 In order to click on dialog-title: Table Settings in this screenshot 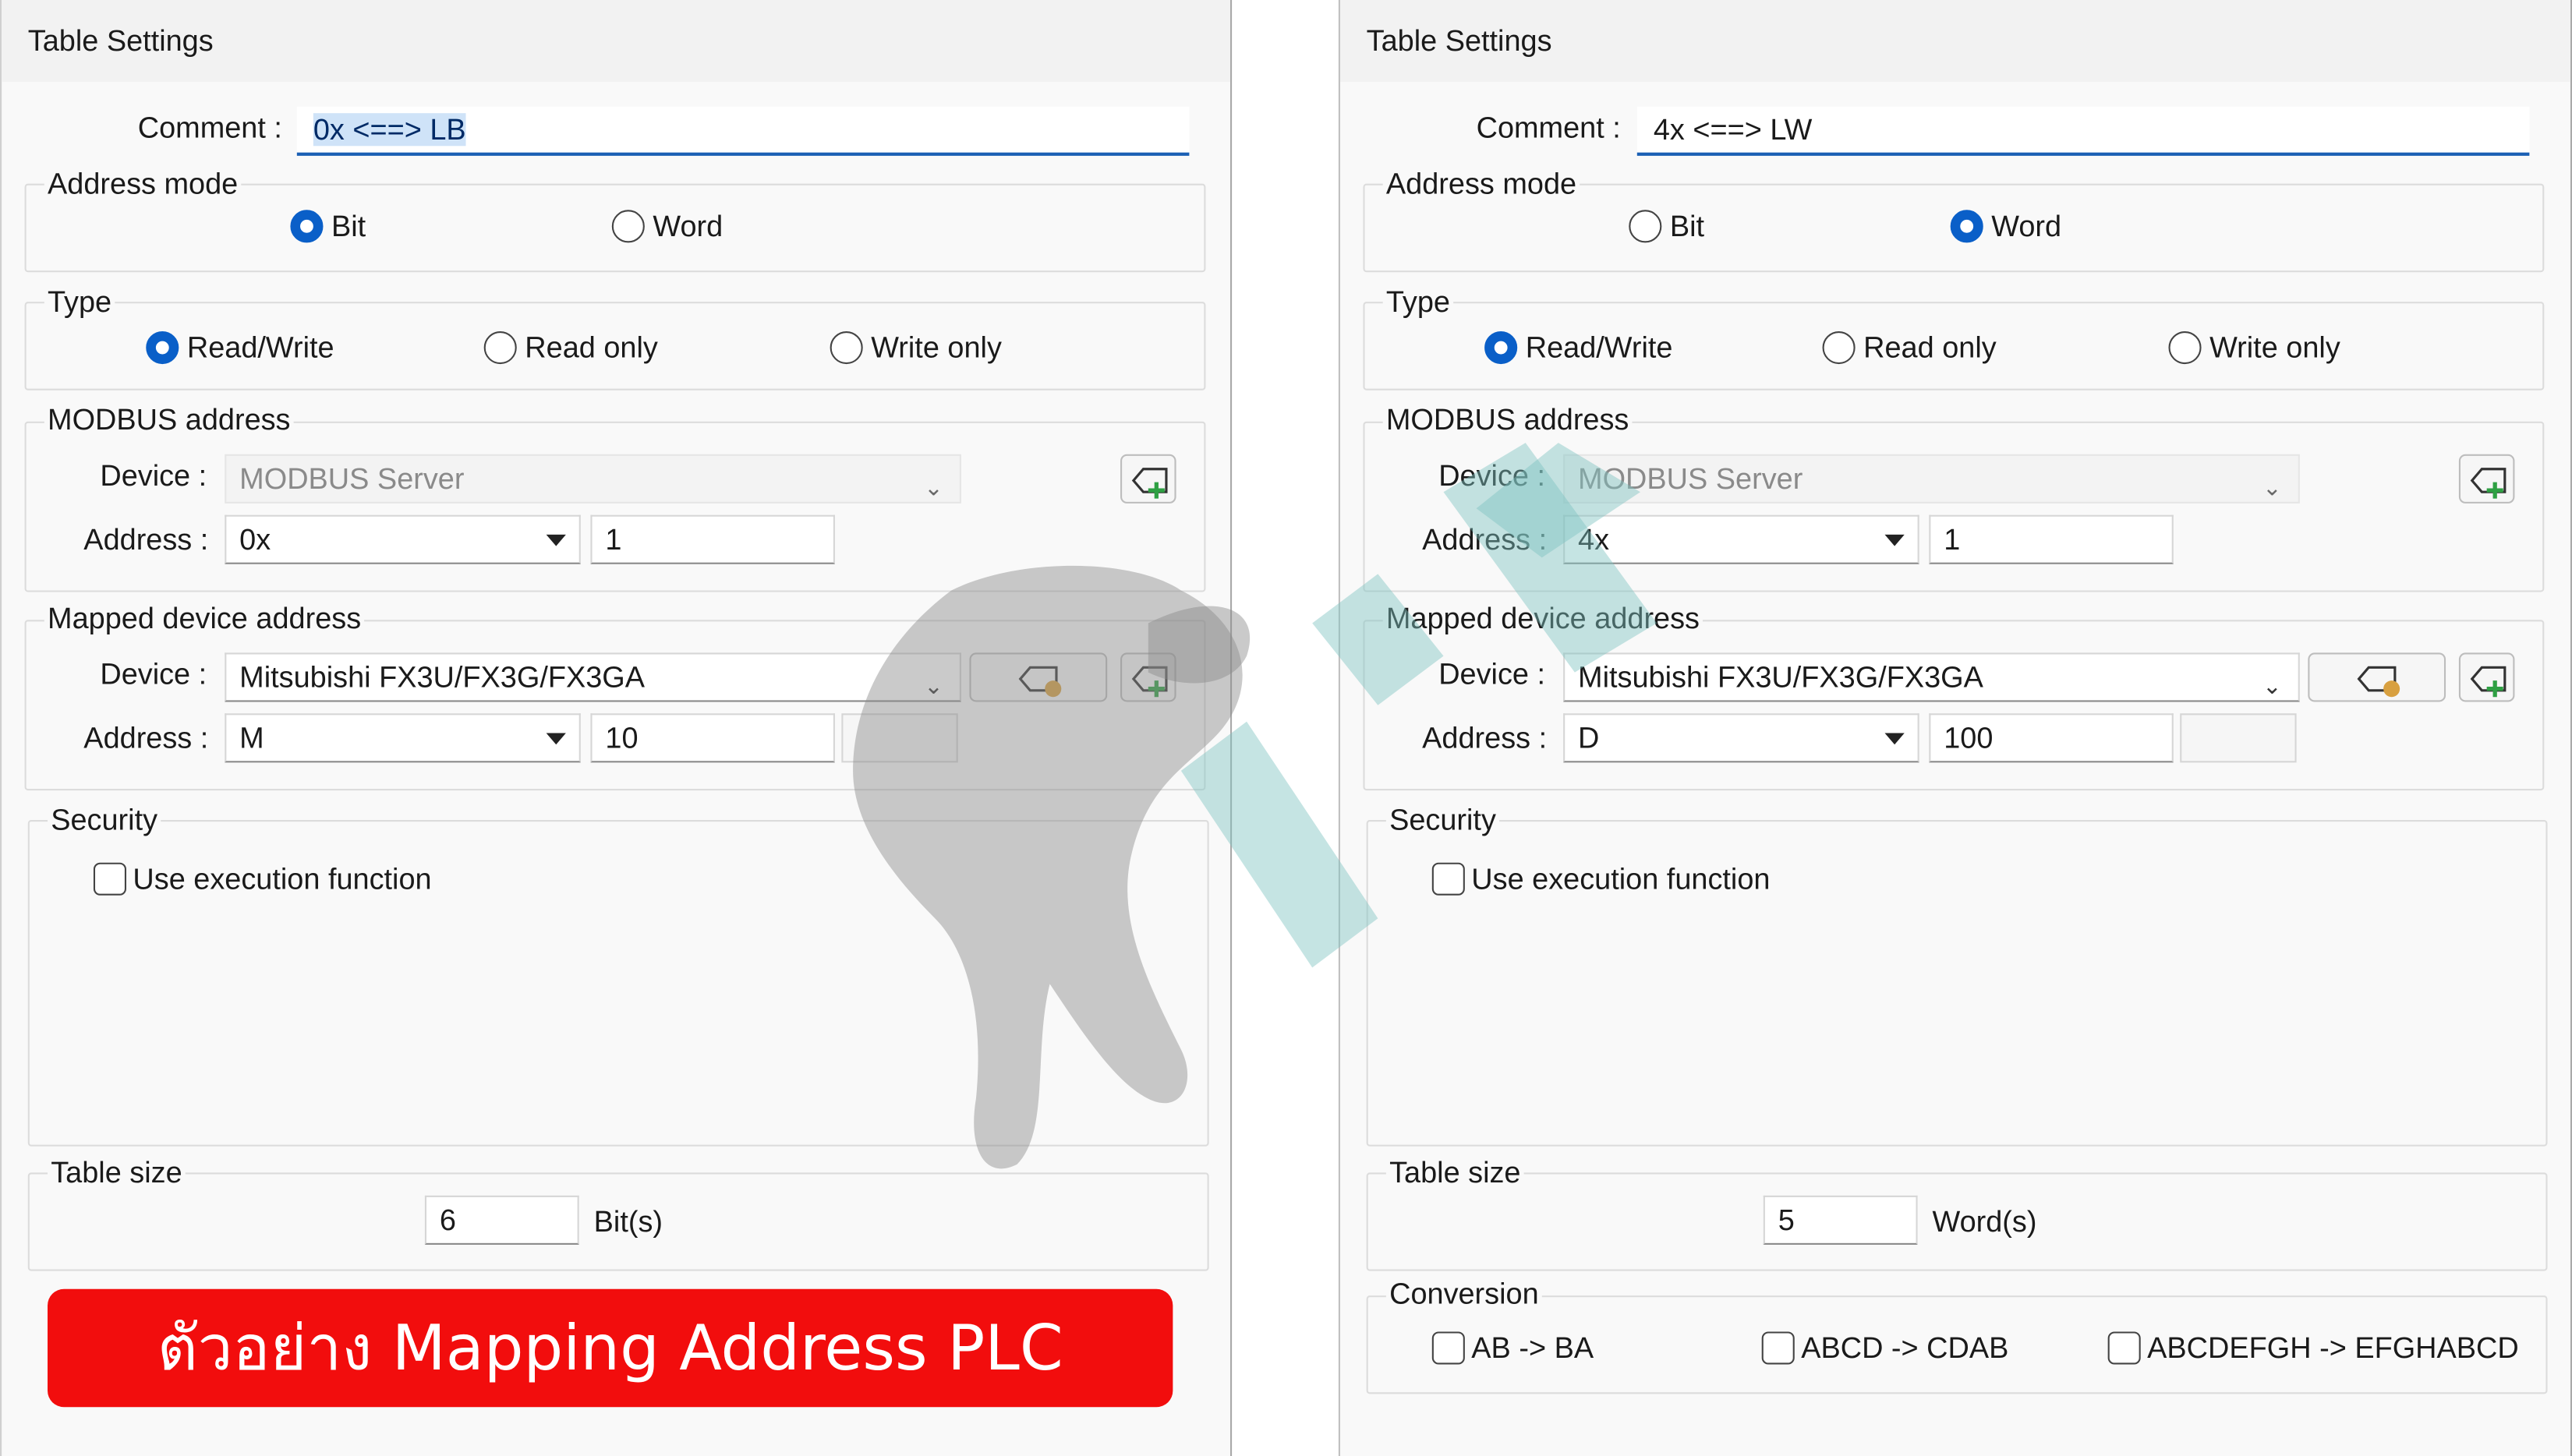, I will do `click(121, 41)`.